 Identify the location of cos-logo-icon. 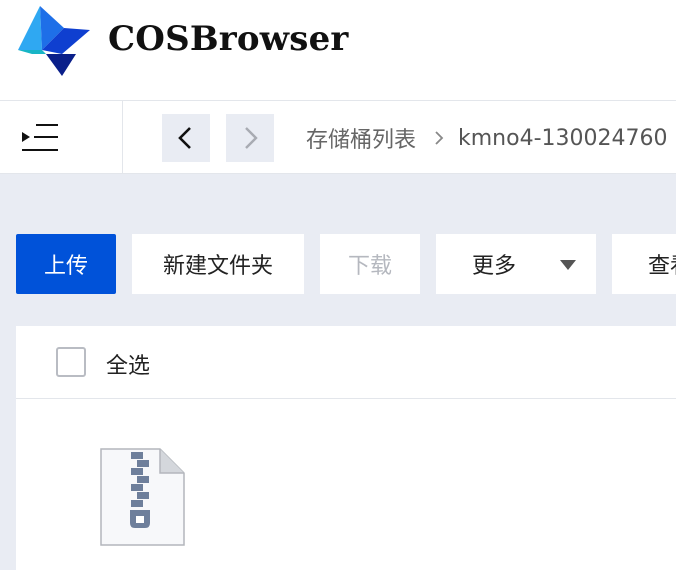
(54, 41).